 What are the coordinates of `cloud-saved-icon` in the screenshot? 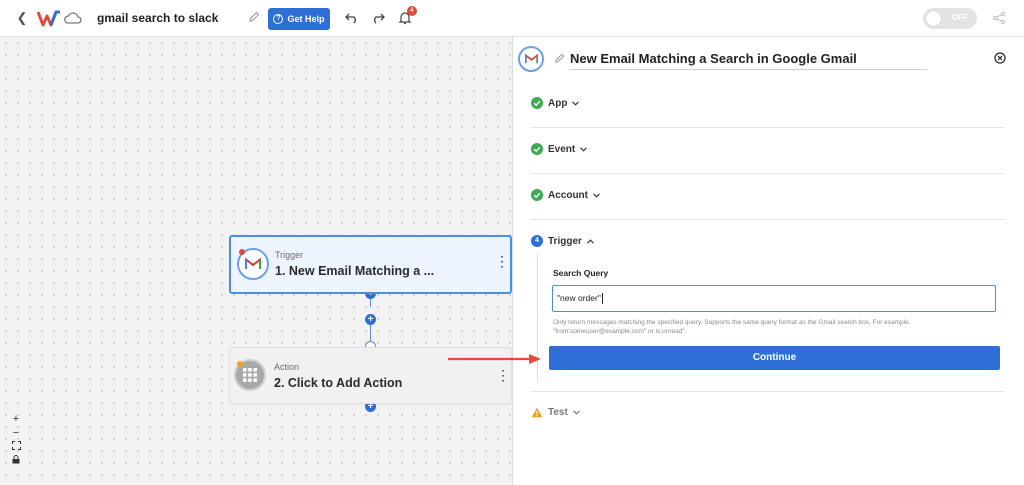 It's located at (73, 18).